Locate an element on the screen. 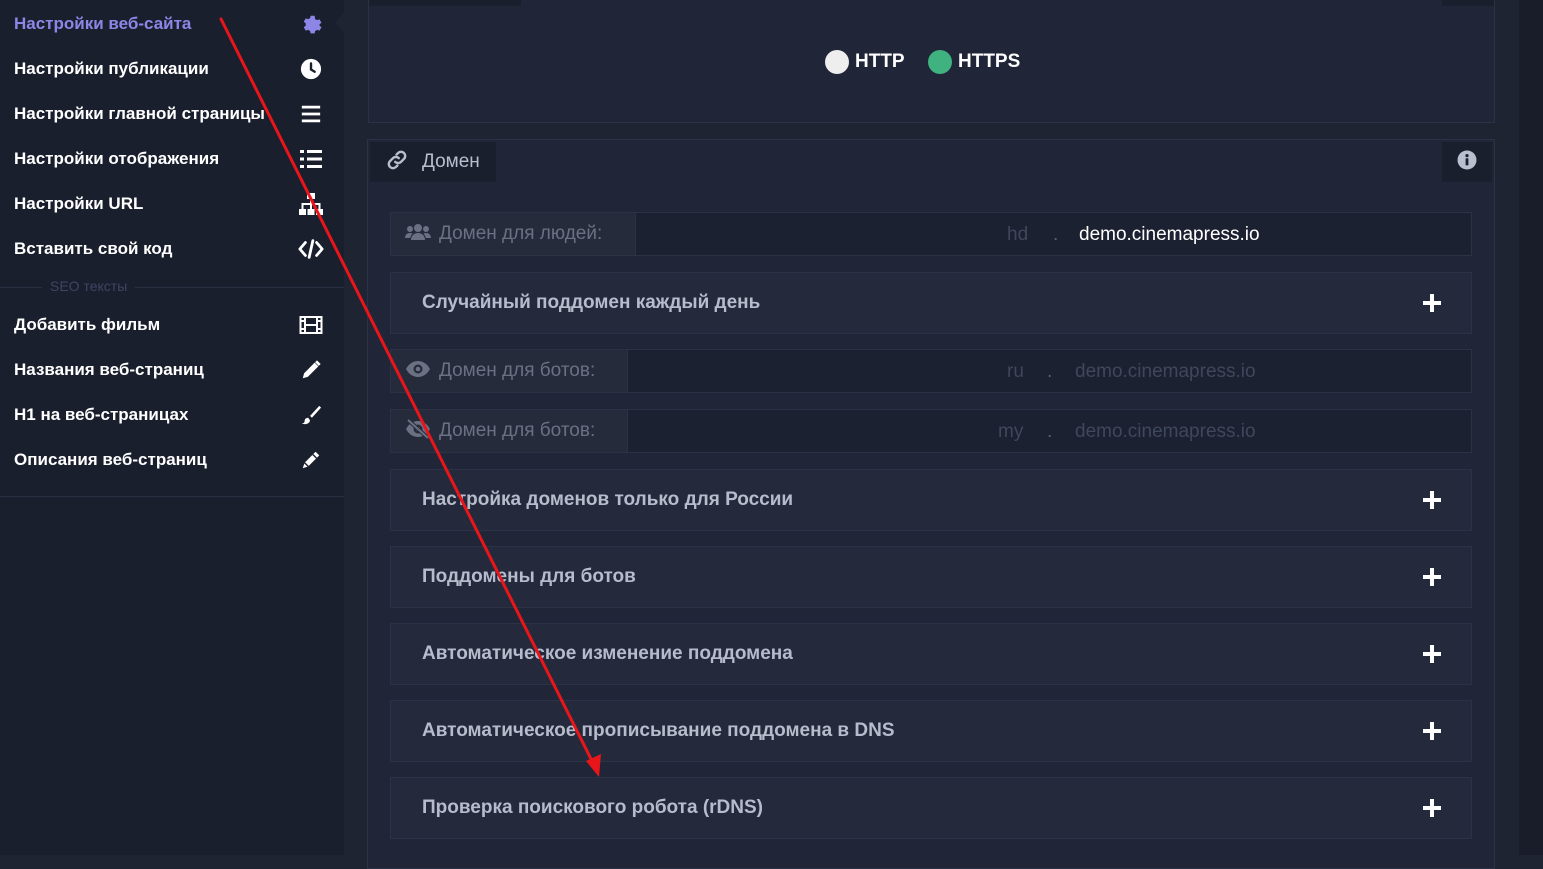  sidebar-item-custom-code: Вставить свой код is located at coordinates (172, 248).